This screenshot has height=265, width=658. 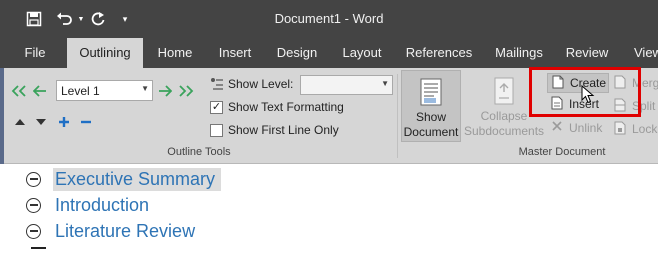 I want to click on show-first-line-only-checkbox, so click(x=216, y=130).